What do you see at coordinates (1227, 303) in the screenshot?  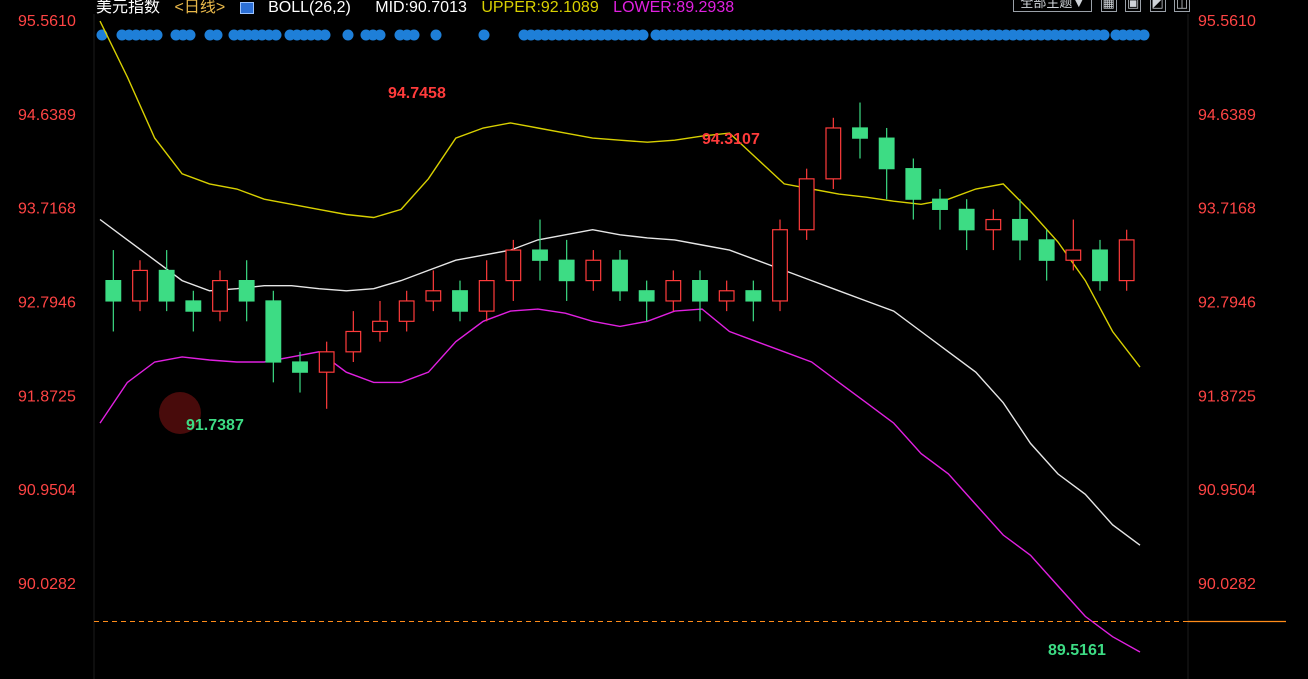 I see `y-tick-label-right: 92.7946` at bounding box center [1227, 303].